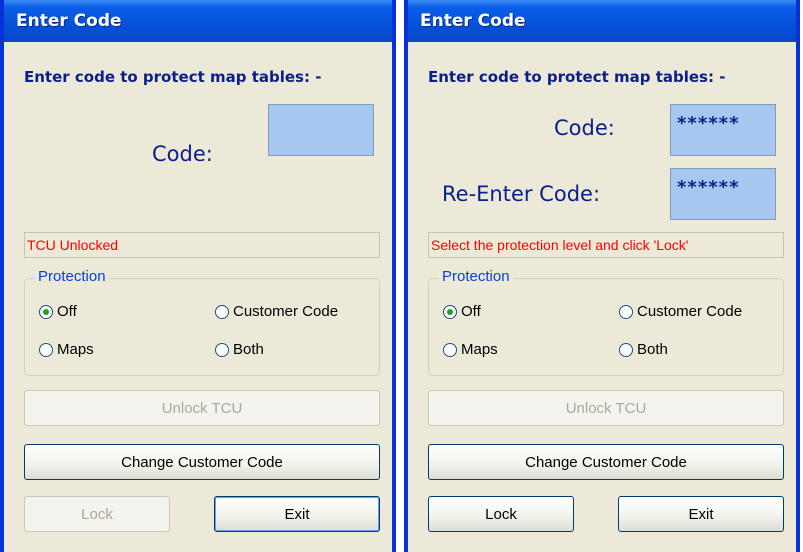 The width and height of the screenshot is (803, 552). I want to click on code-input: ******, so click(723, 130).